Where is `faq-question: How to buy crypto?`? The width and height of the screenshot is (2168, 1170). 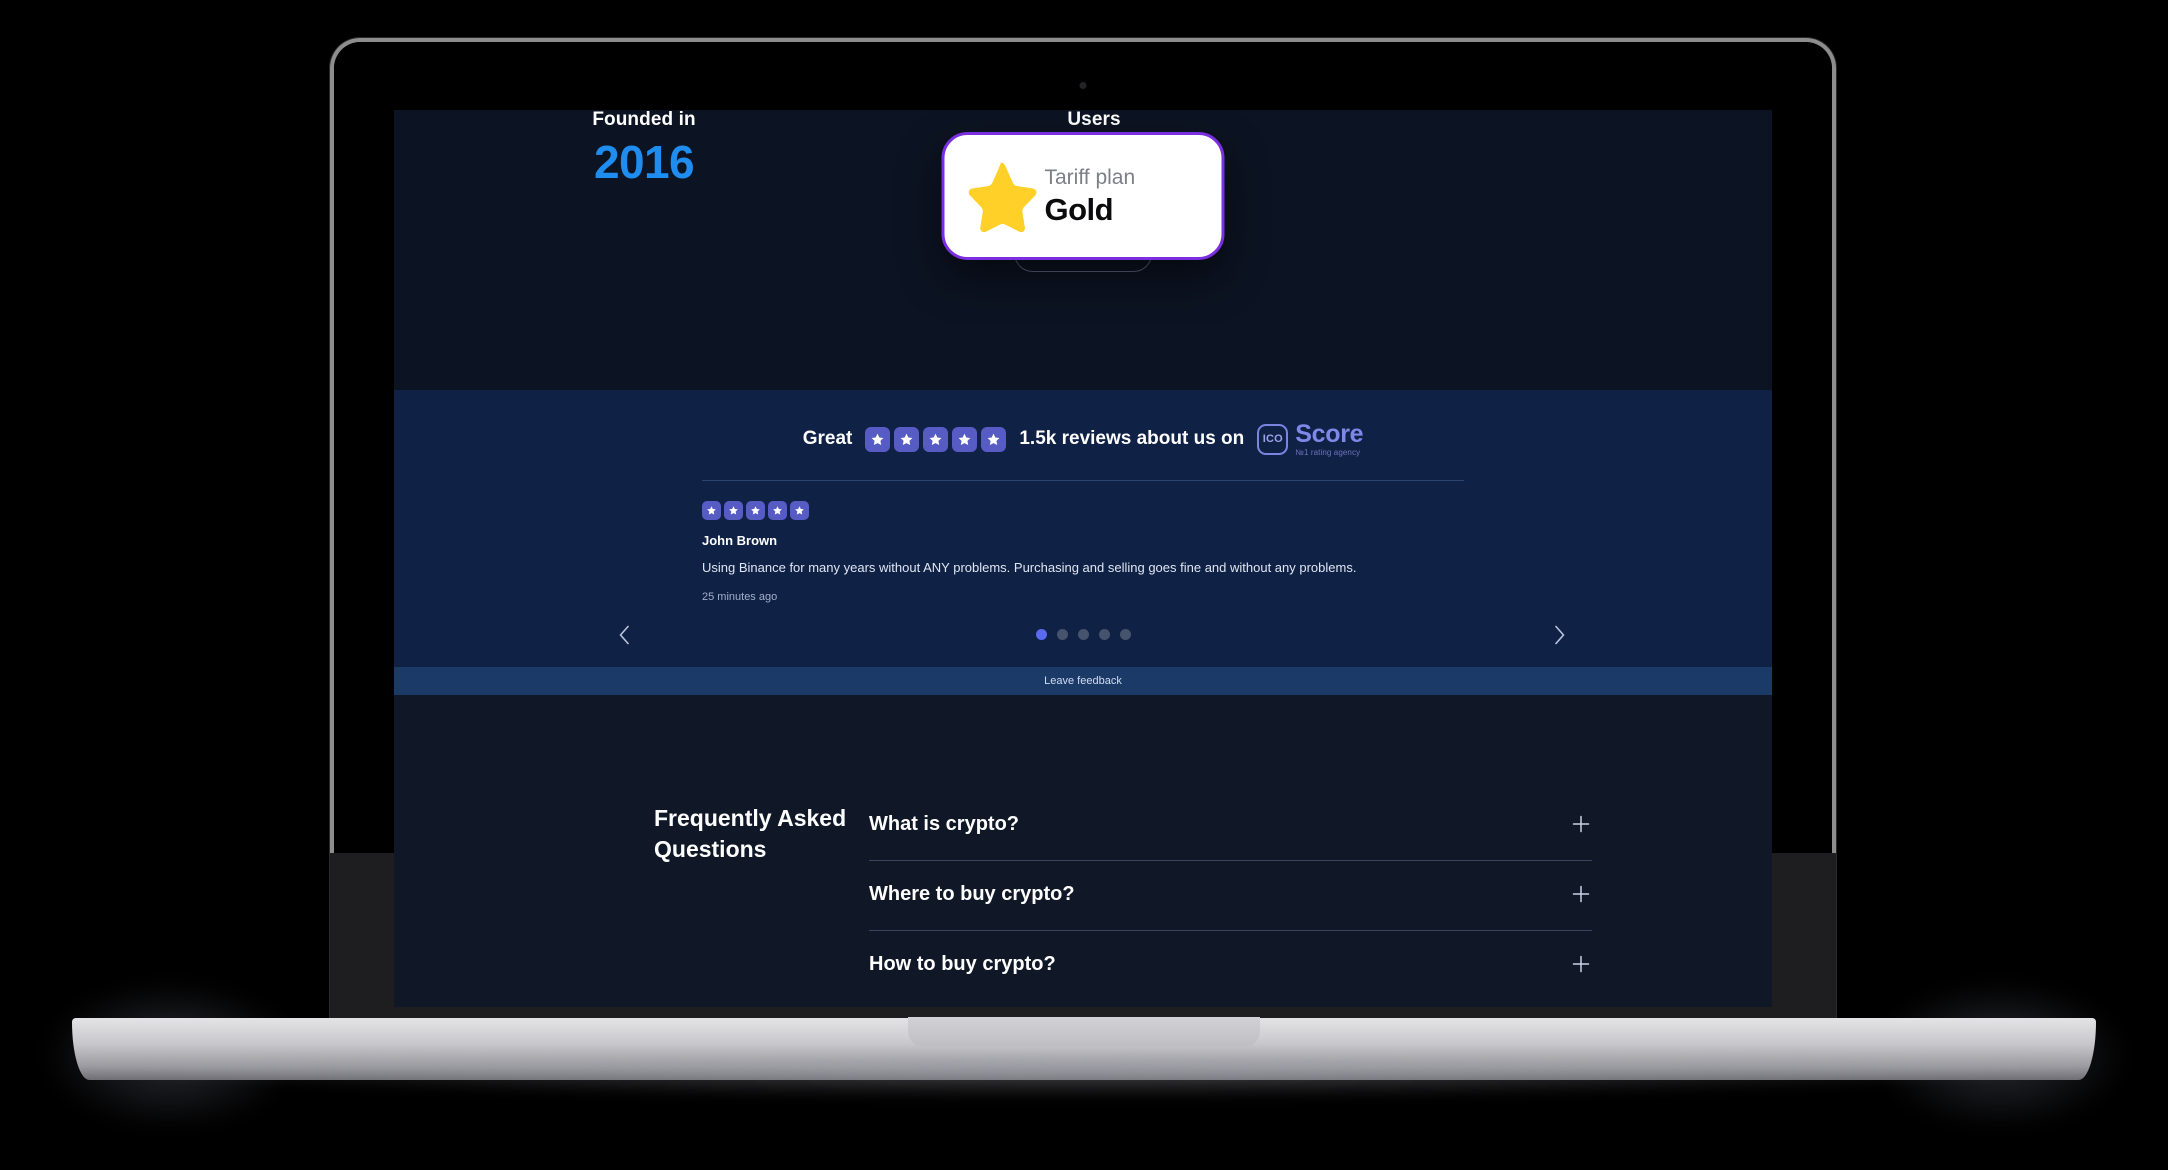
faq-question: How to buy crypto? is located at coordinates (962, 963).